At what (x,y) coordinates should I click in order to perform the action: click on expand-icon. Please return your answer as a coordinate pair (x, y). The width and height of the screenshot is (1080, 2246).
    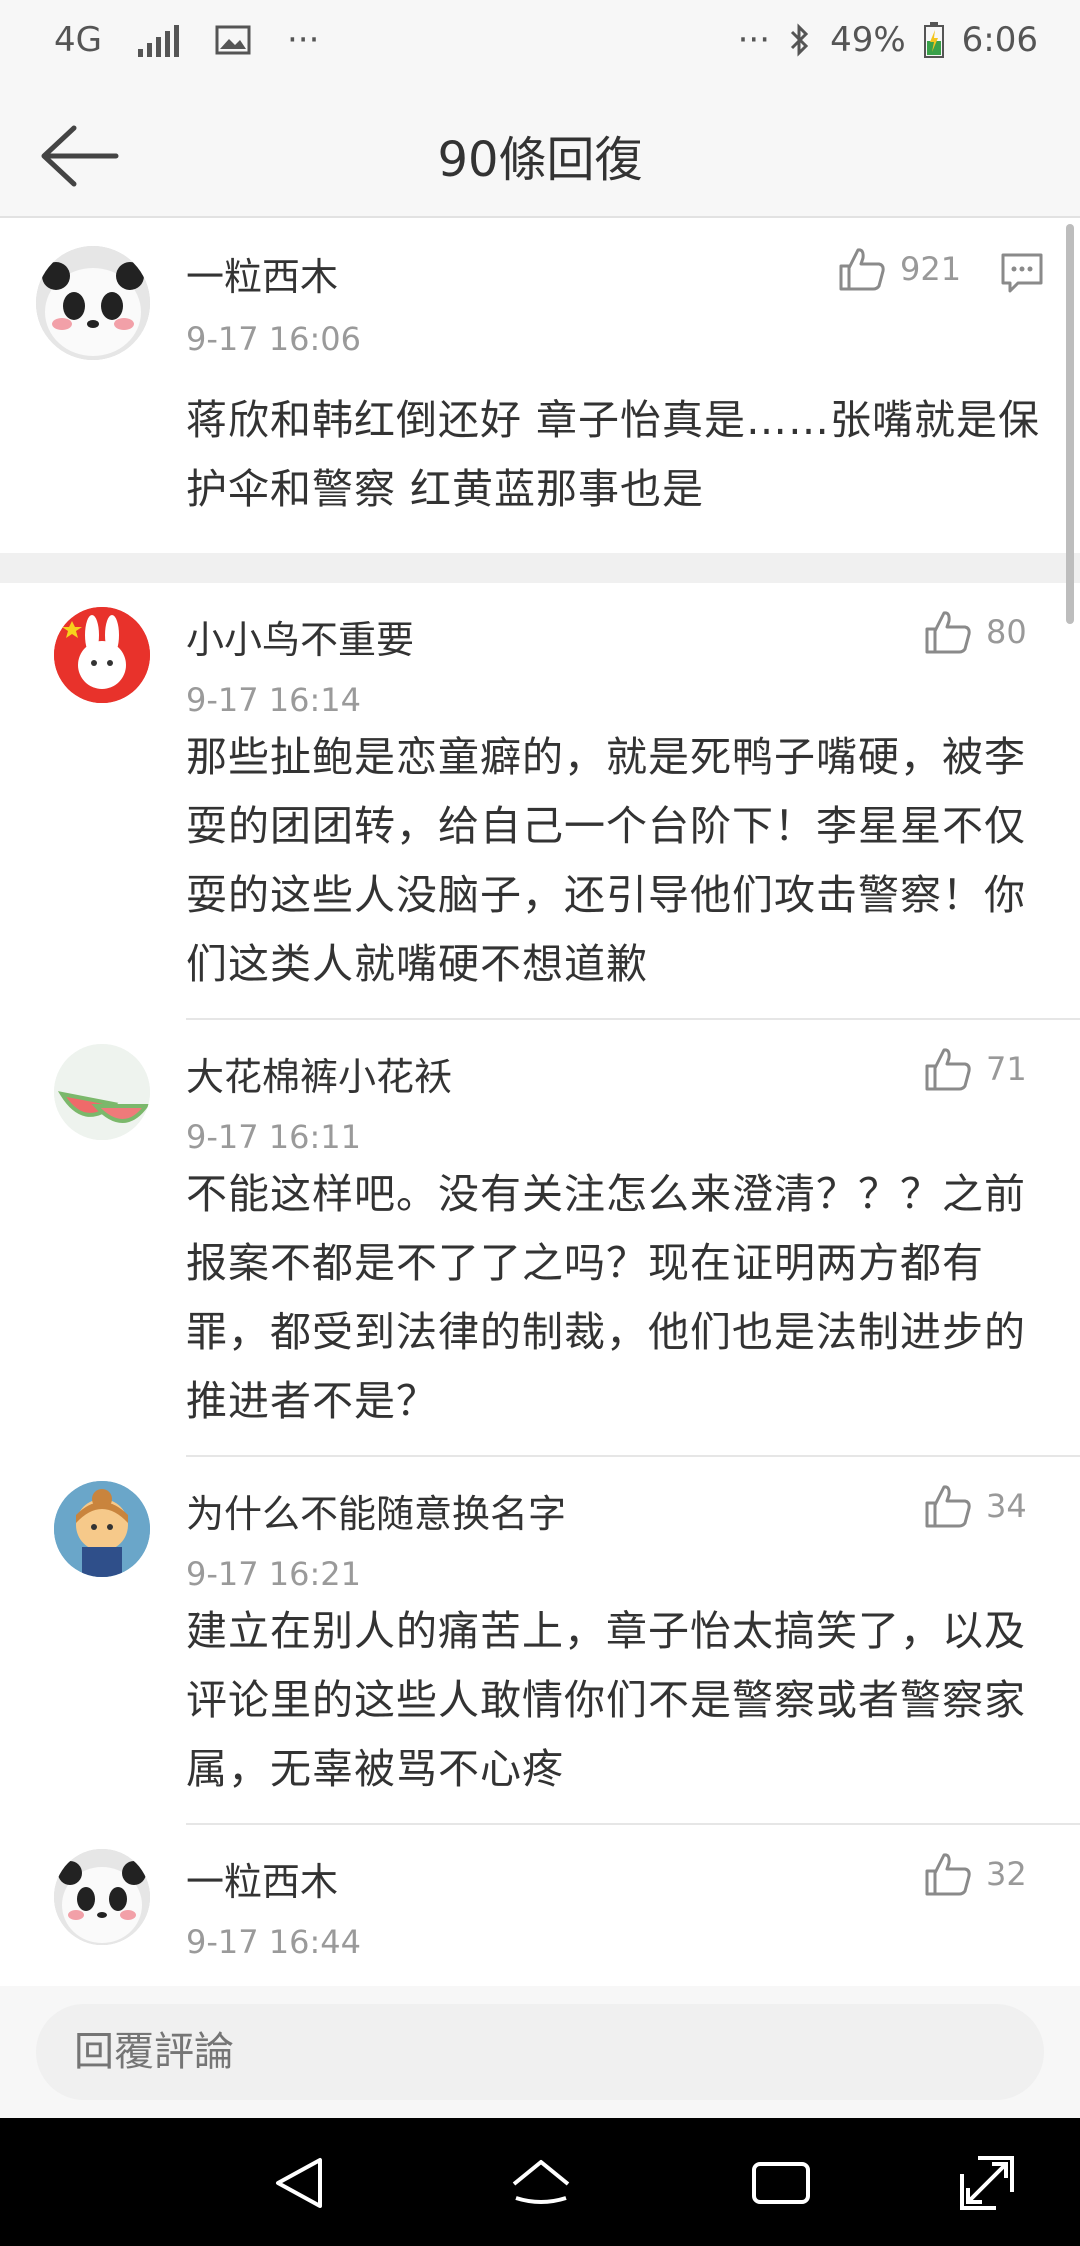
    Looking at the image, I should click on (987, 2183).